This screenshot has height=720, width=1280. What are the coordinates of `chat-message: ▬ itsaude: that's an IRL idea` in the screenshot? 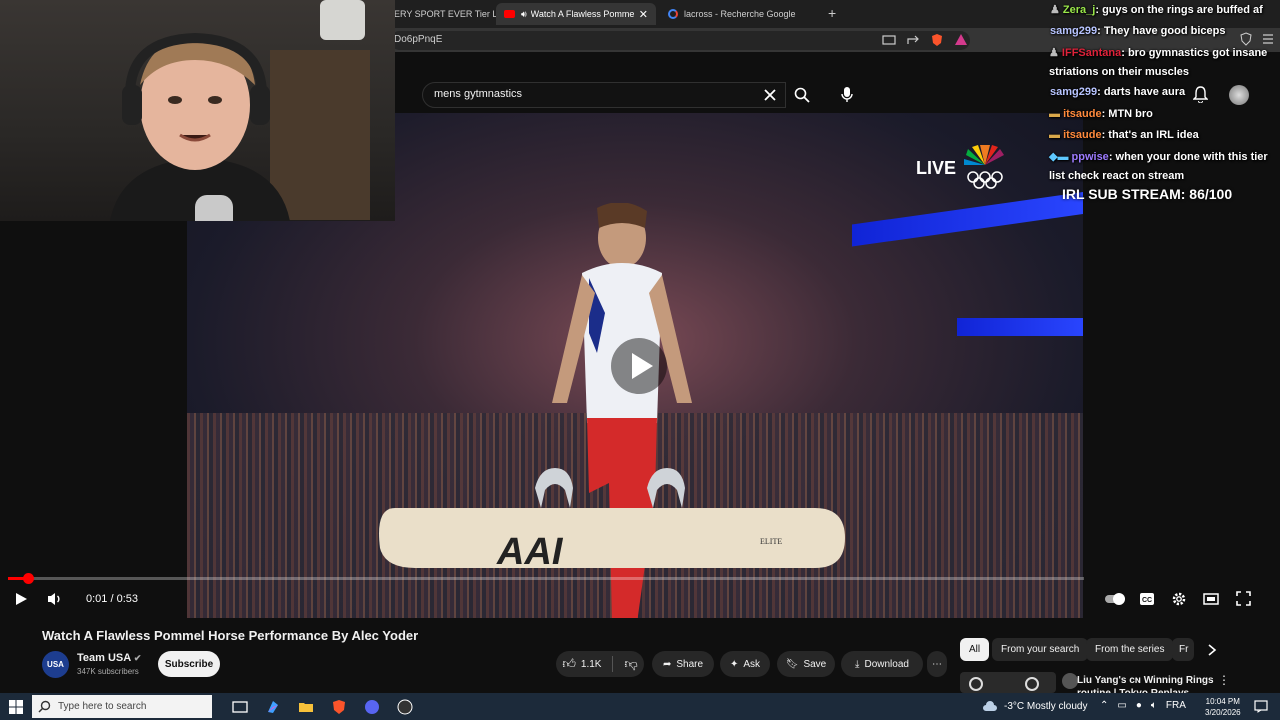 It's located at (1164, 135).